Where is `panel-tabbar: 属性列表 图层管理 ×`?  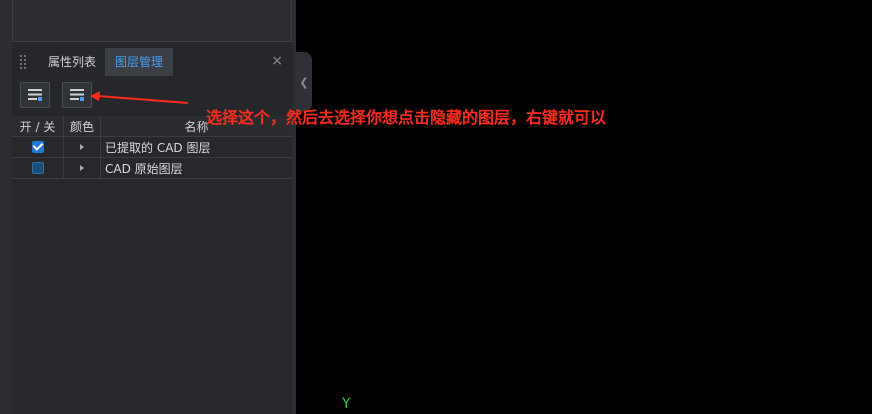 panel-tabbar: 属性列表 图层管理 × is located at coordinates (152, 62).